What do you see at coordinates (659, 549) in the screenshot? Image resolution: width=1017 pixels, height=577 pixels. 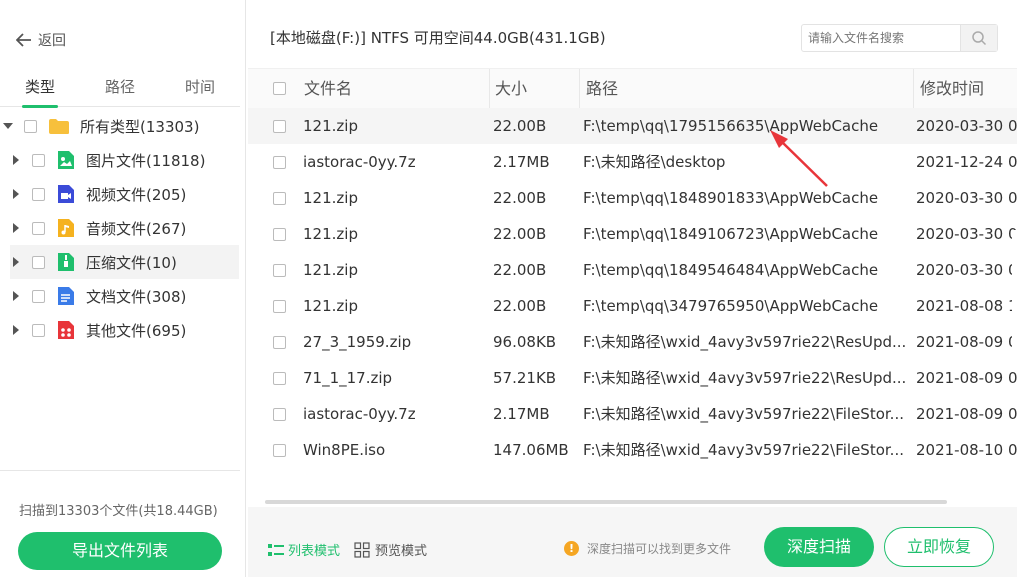 I see `tip-text: 深度扫描可以找到更多文件` at bounding box center [659, 549].